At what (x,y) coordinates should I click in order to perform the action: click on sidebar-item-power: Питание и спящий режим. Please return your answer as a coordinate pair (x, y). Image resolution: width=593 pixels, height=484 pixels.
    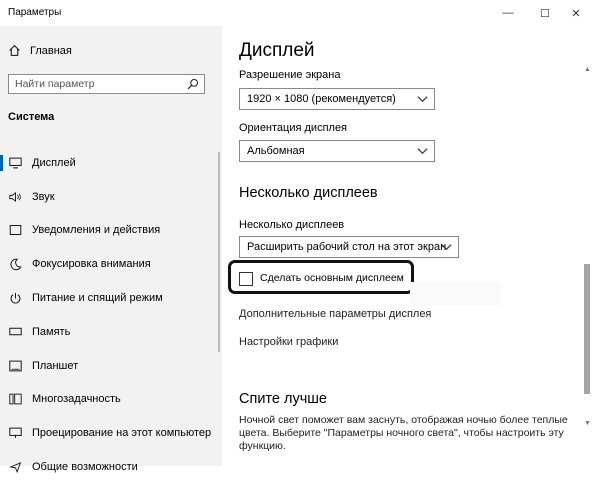
    Looking at the image, I should click on (111, 298).